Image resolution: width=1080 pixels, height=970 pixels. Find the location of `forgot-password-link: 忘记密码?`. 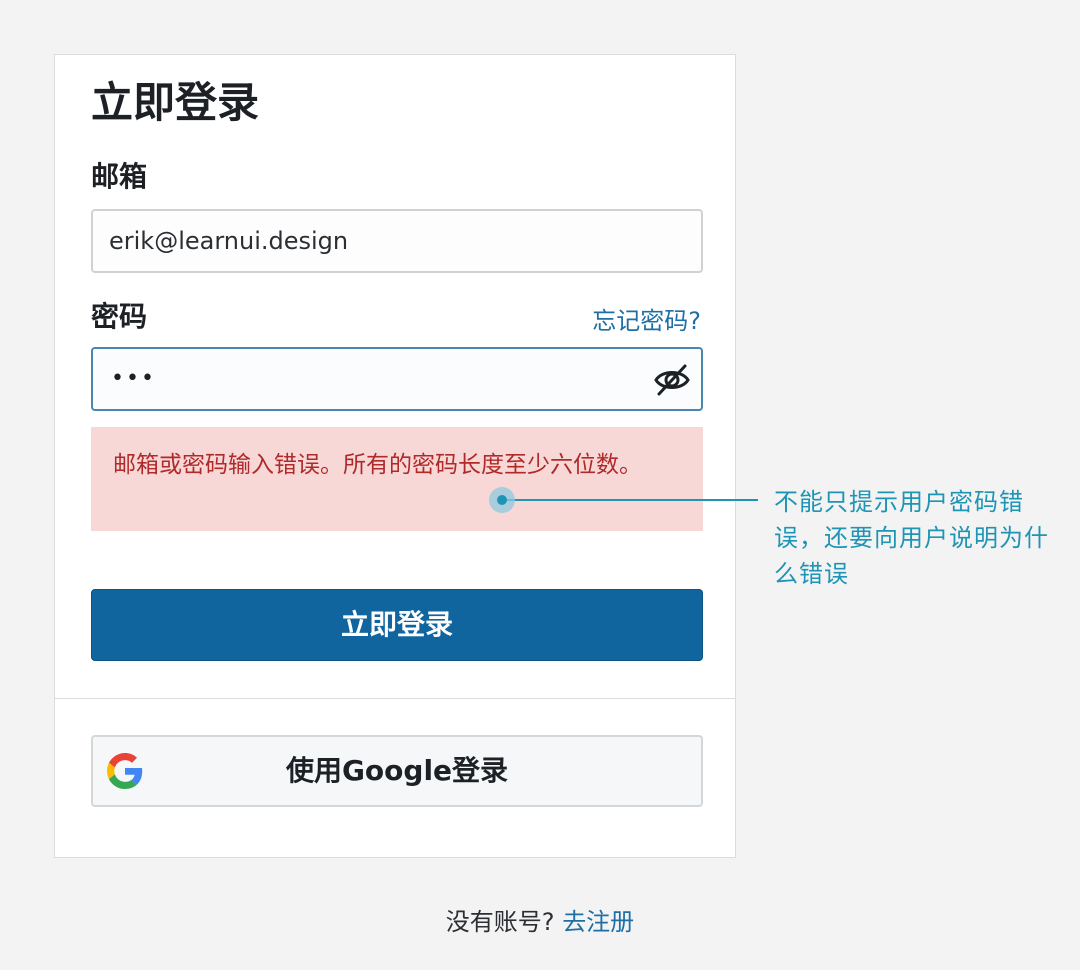

forgot-password-link: 忘记密码? is located at coordinates (646, 321).